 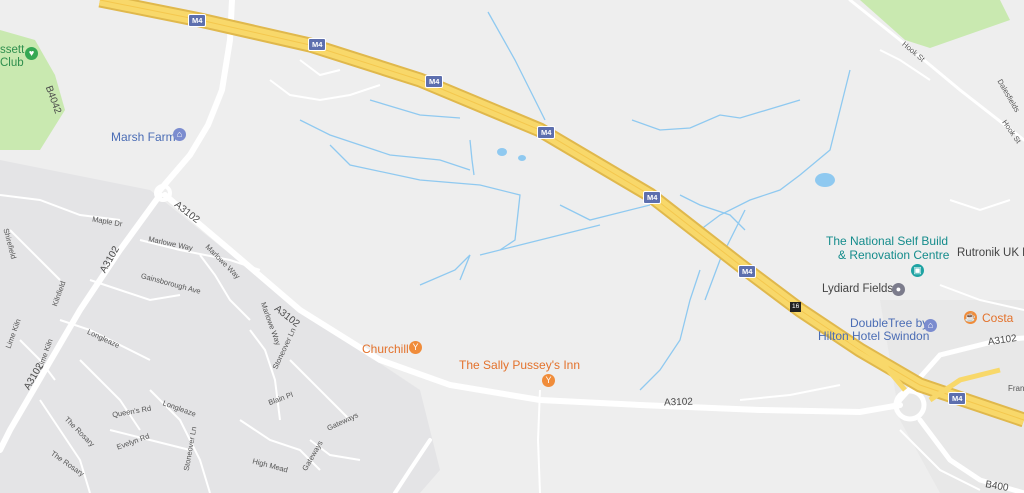 What do you see at coordinates (935, 24) in the screenshot?
I see `park-northeast` at bounding box center [935, 24].